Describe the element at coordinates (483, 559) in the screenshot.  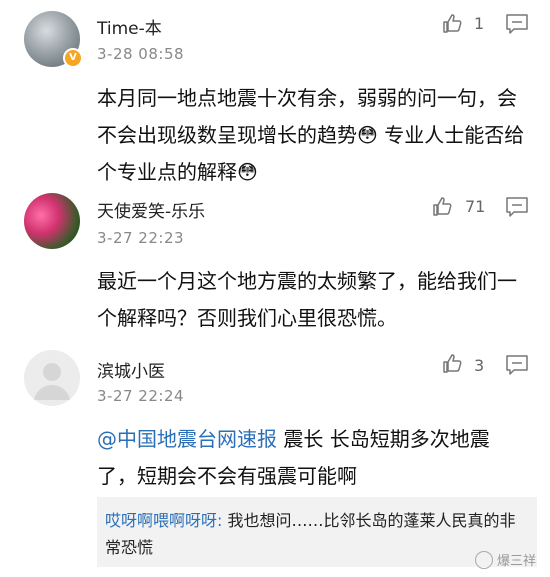
I see `watermark-logo-icon` at that location.